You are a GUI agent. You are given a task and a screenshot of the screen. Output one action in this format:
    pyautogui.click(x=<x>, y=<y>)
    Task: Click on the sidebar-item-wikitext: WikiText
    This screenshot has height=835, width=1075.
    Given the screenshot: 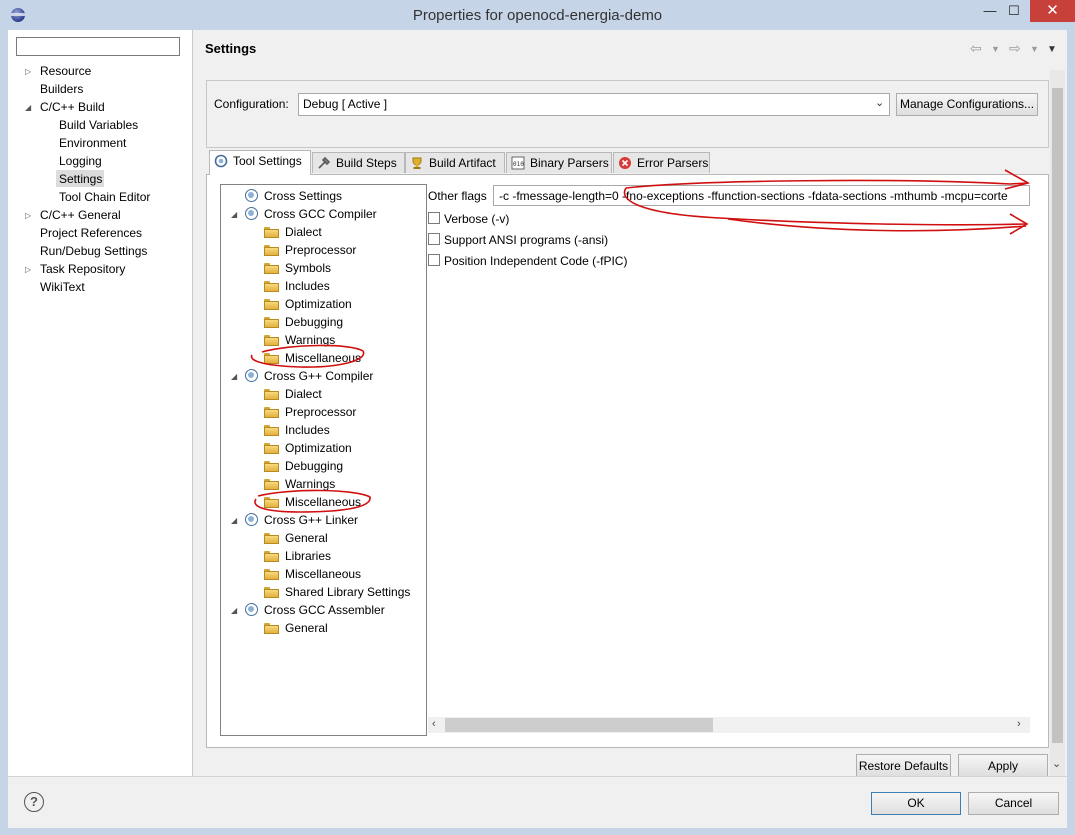 What is the action you would take?
    pyautogui.click(x=62, y=287)
    